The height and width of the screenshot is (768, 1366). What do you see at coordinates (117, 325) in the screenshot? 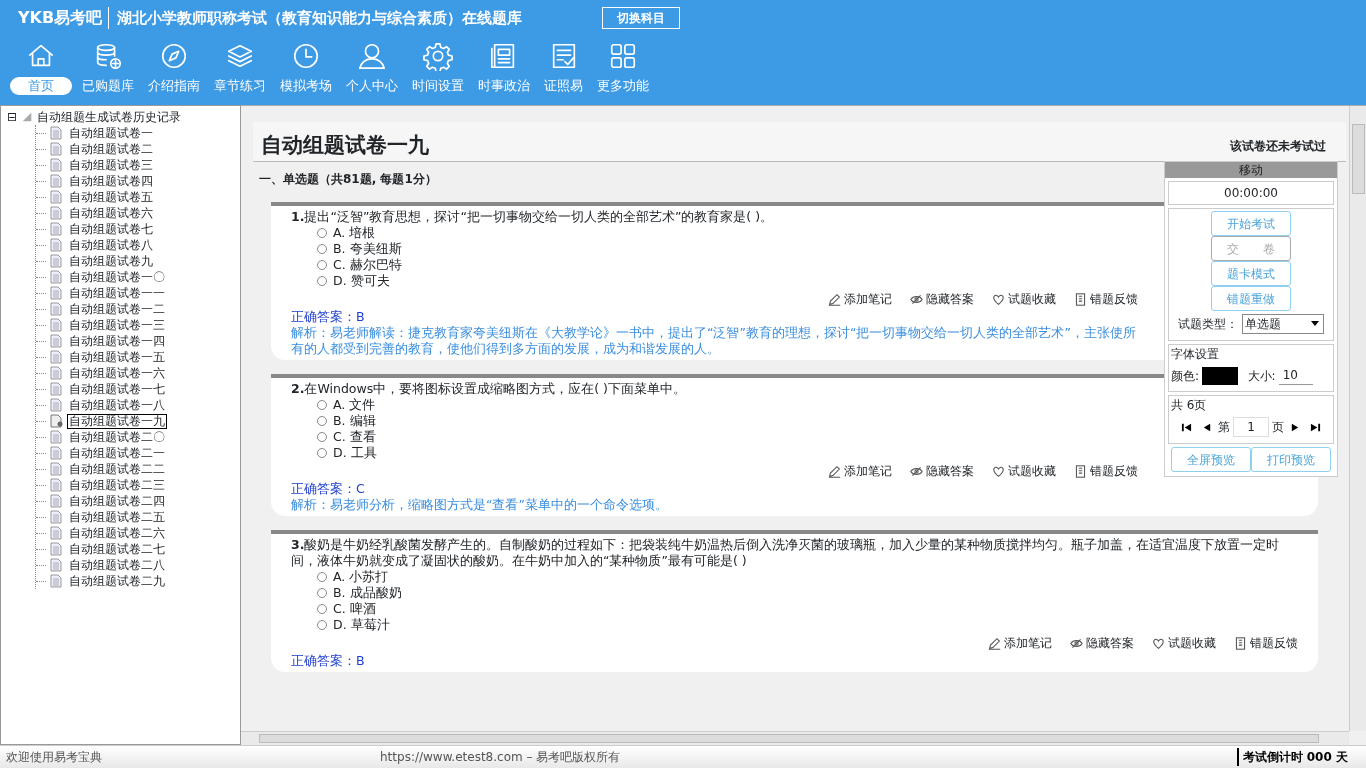
I see `tree-item: 自动组题试卷一三` at bounding box center [117, 325].